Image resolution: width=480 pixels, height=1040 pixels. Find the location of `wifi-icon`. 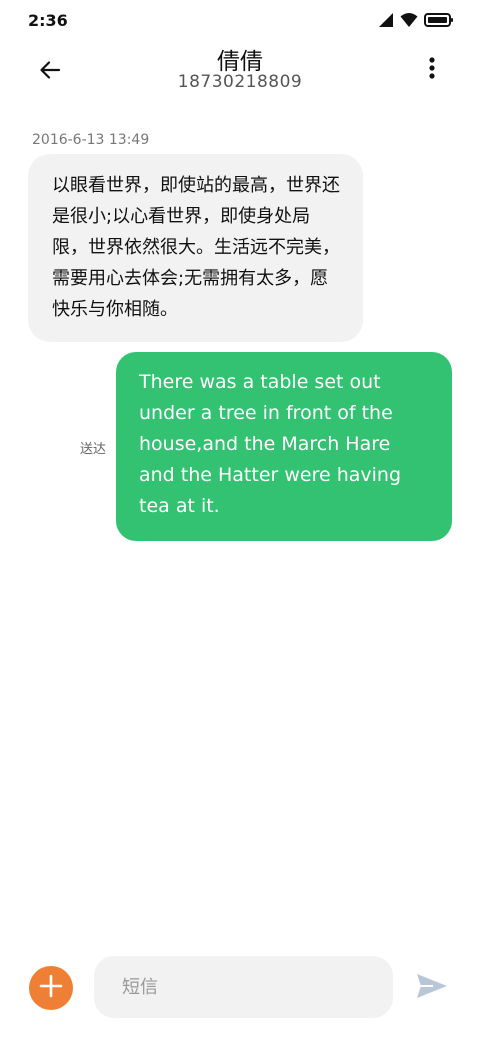

wifi-icon is located at coordinates (409, 22).